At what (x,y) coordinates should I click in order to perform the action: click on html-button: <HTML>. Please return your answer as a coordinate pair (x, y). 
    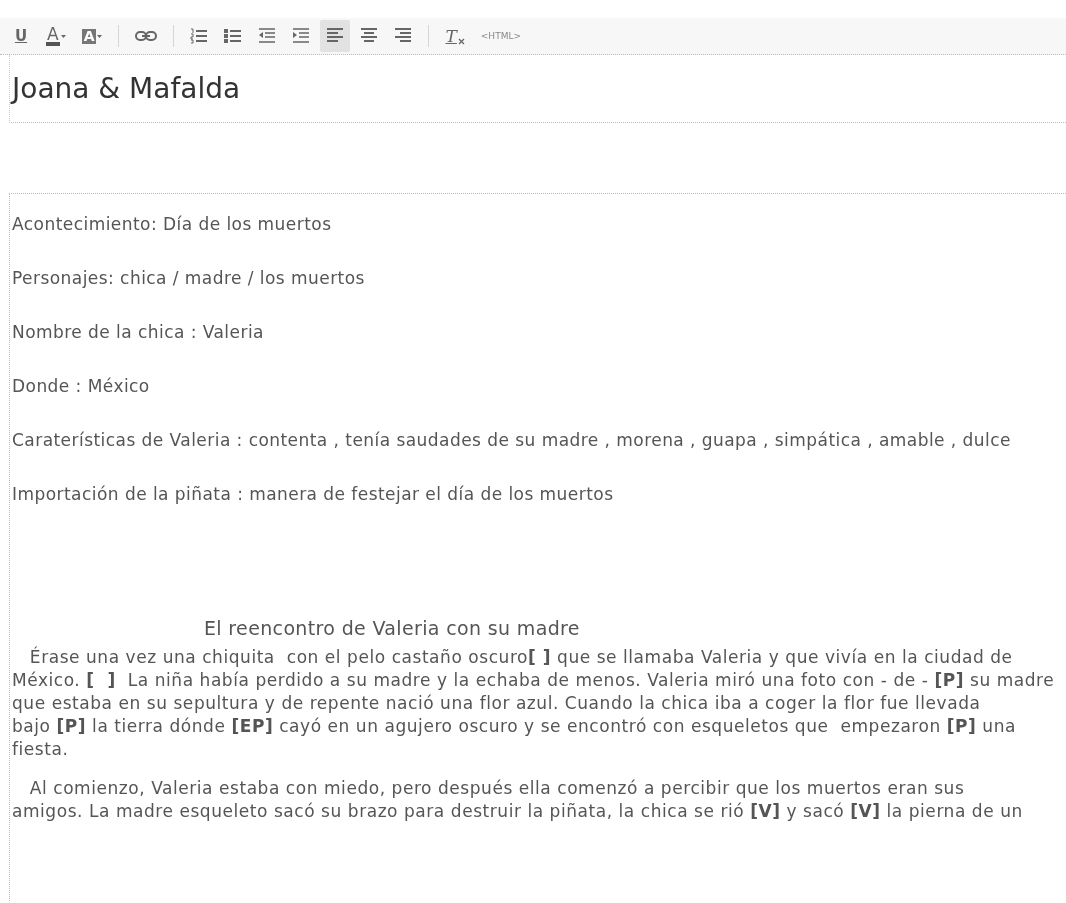
    Looking at the image, I should click on (500, 36).